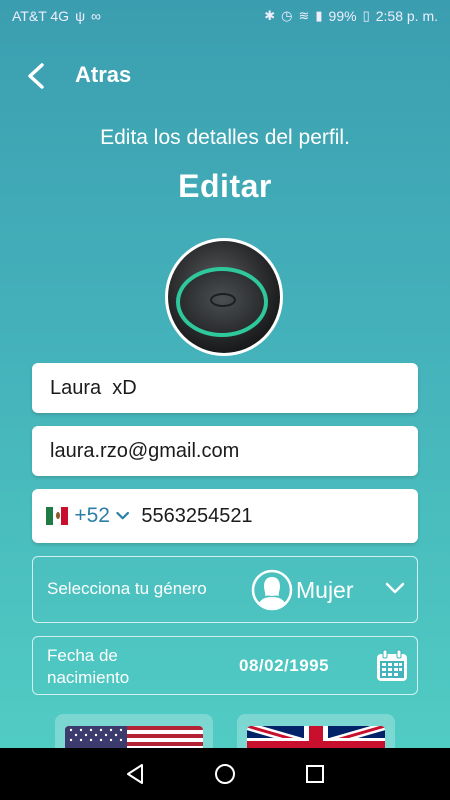 This screenshot has height=800, width=450. What do you see at coordinates (406, 16) in the screenshot?
I see `clock-label: 2:58 p. m.` at bounding box center [406, 16].